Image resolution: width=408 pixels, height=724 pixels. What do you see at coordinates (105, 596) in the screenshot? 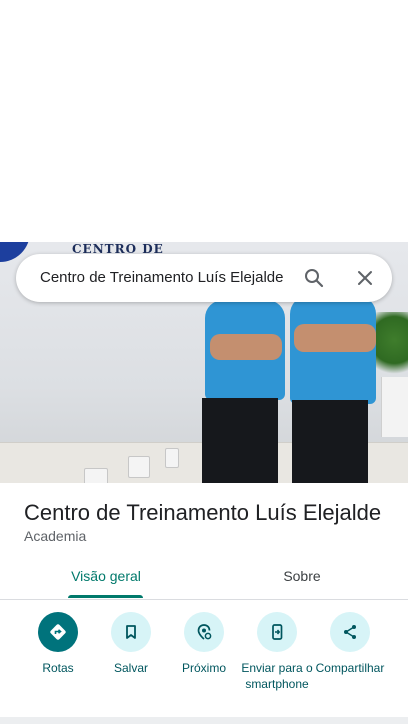
I see `tab-selected-indicator` at bounding box center [105, 596].